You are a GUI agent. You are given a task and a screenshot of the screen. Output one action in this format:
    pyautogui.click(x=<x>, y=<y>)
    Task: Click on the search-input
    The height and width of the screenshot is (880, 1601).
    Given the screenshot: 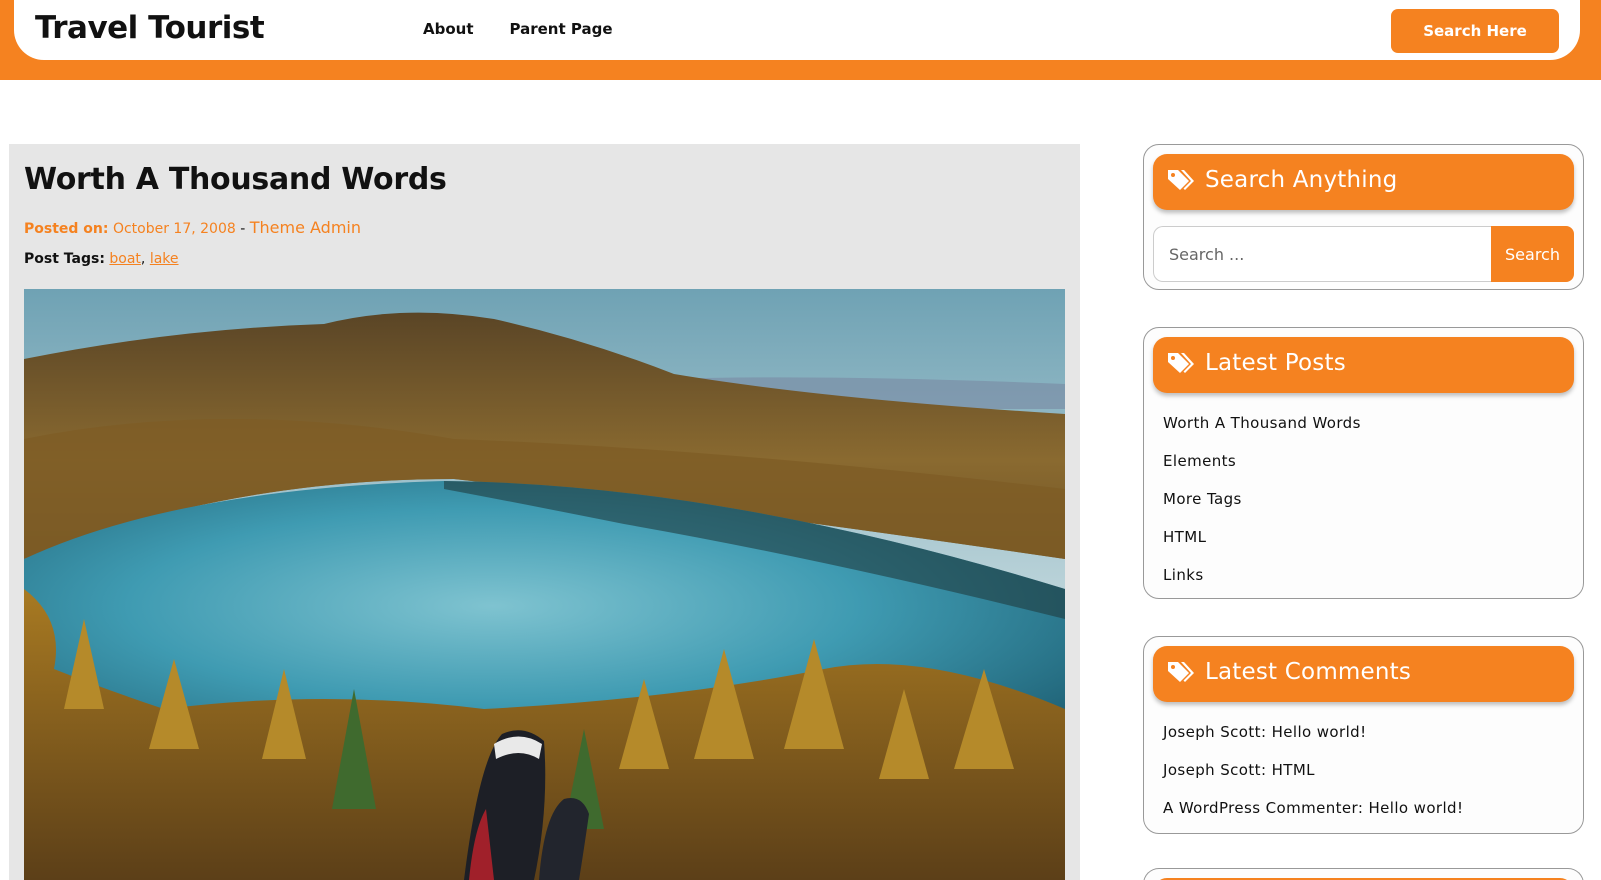 What is the action you would take?
    pyautogui.click(x=1322, y=254)
    